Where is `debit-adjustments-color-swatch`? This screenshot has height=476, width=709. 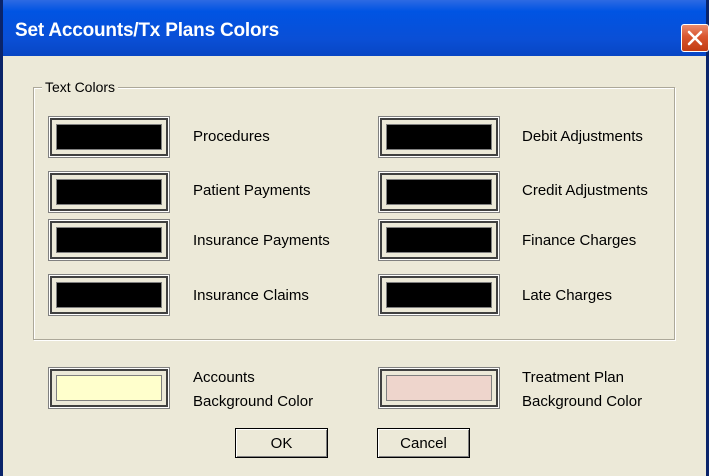
debit-adjustments-color-swatch is located at coordinates (439, 137).